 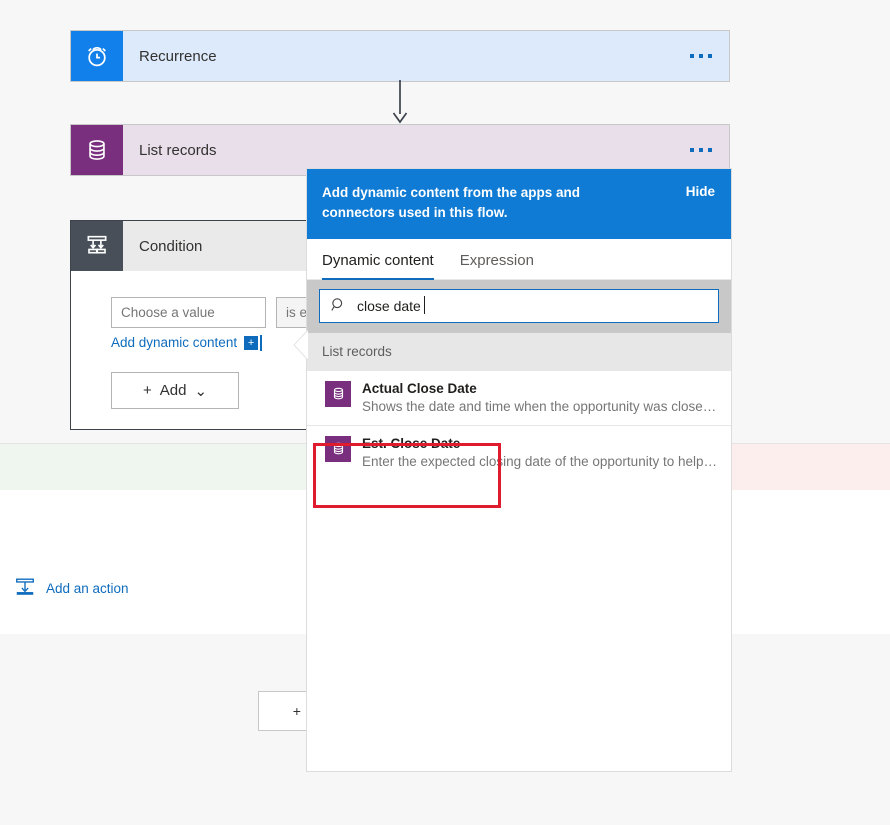 I want to click on condition-add-button: + Add ⌄, so click(x=175, y=390).